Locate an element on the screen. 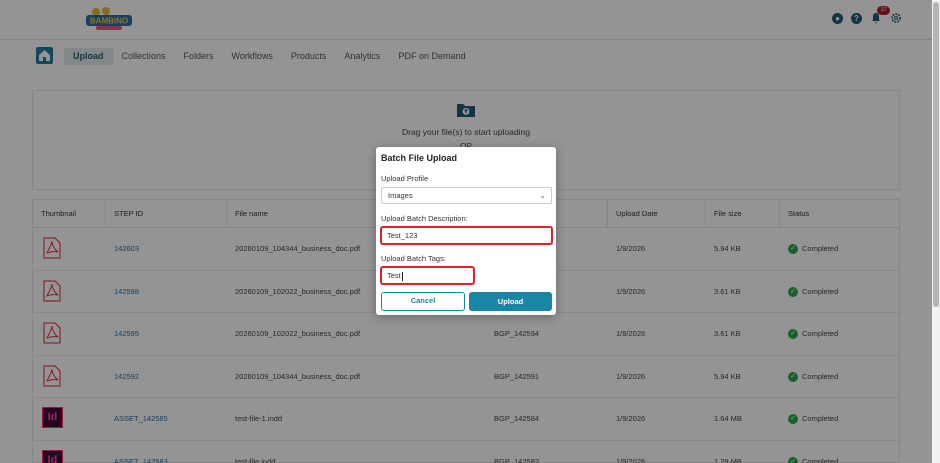 Image resolution: width=940 pixels, height=463 pixels. batch-tags-input: Test is located at coordinates (427, 275).